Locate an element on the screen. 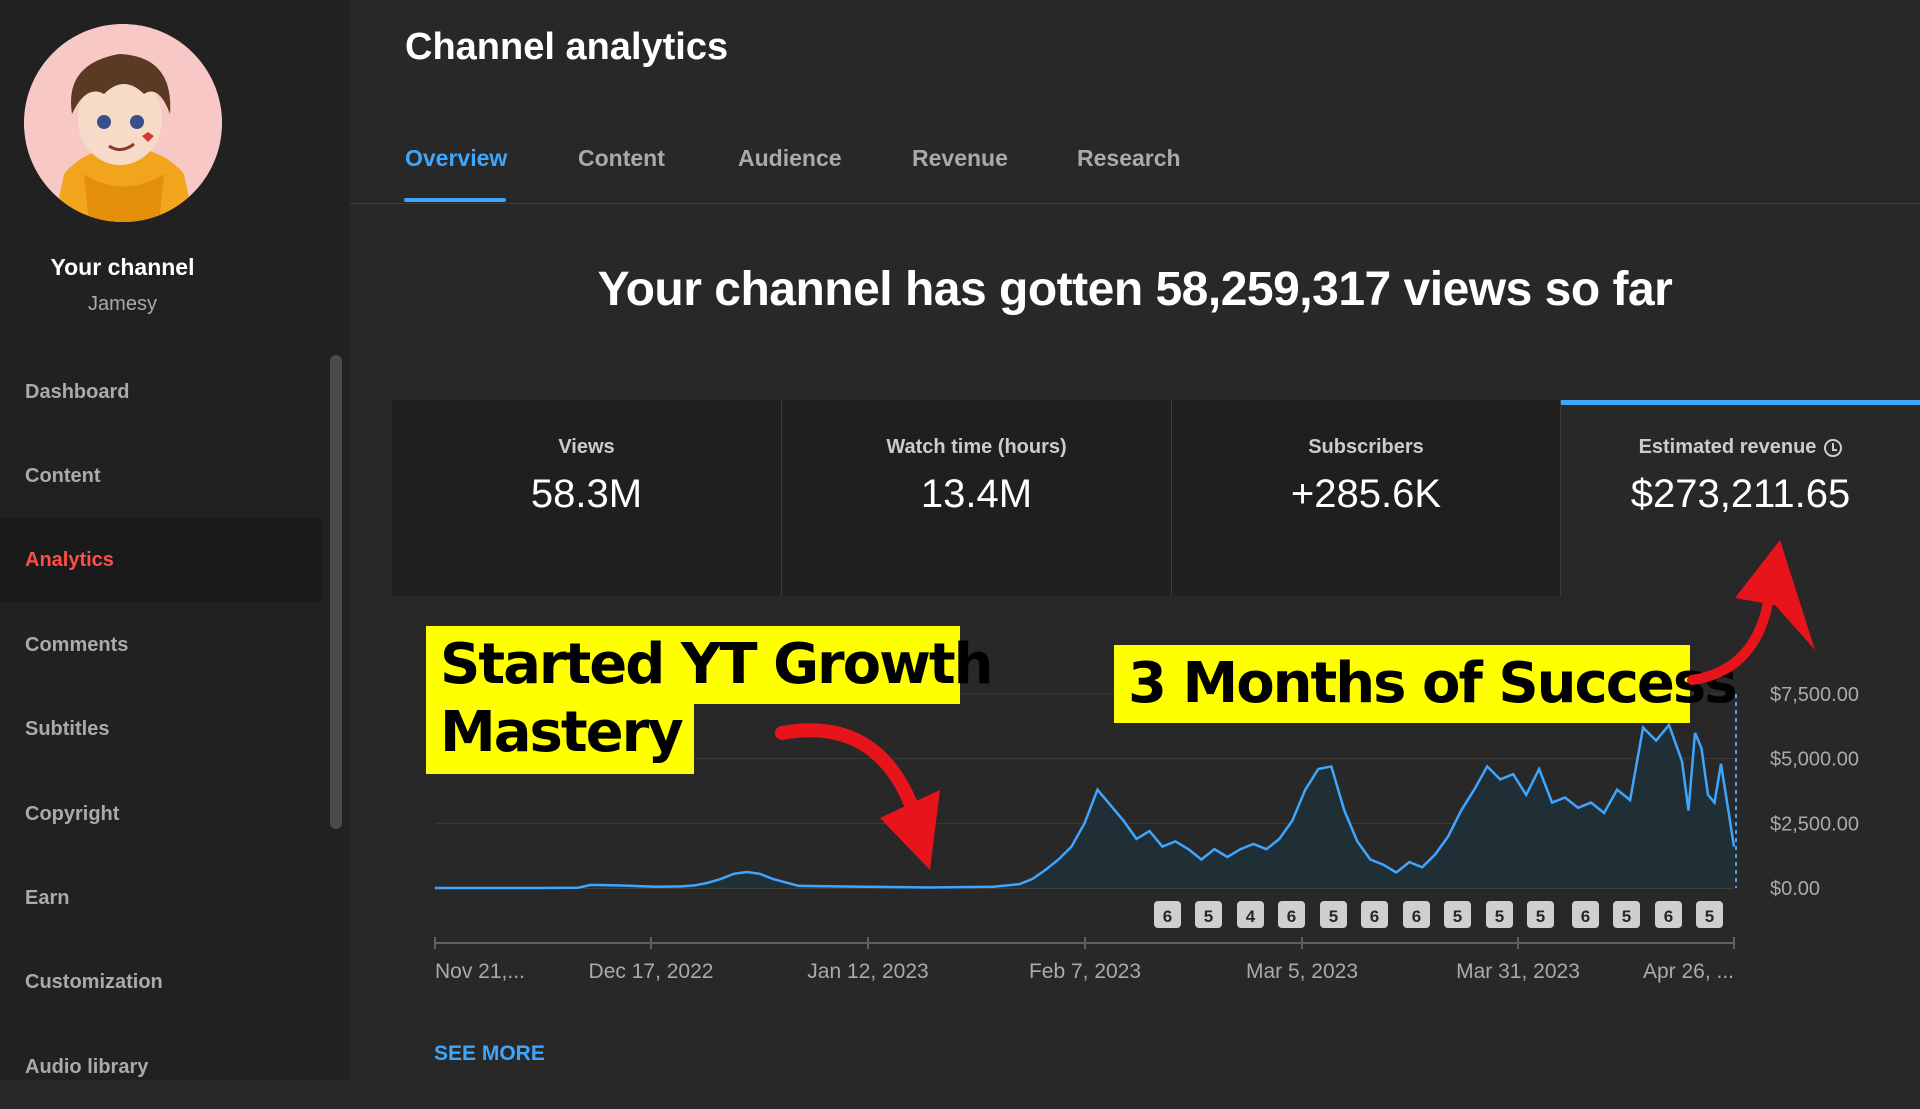 The height and width of the screenshot is (1109, 1920). metric-label: Watch time (hours) is located at coordinates (976, 447).